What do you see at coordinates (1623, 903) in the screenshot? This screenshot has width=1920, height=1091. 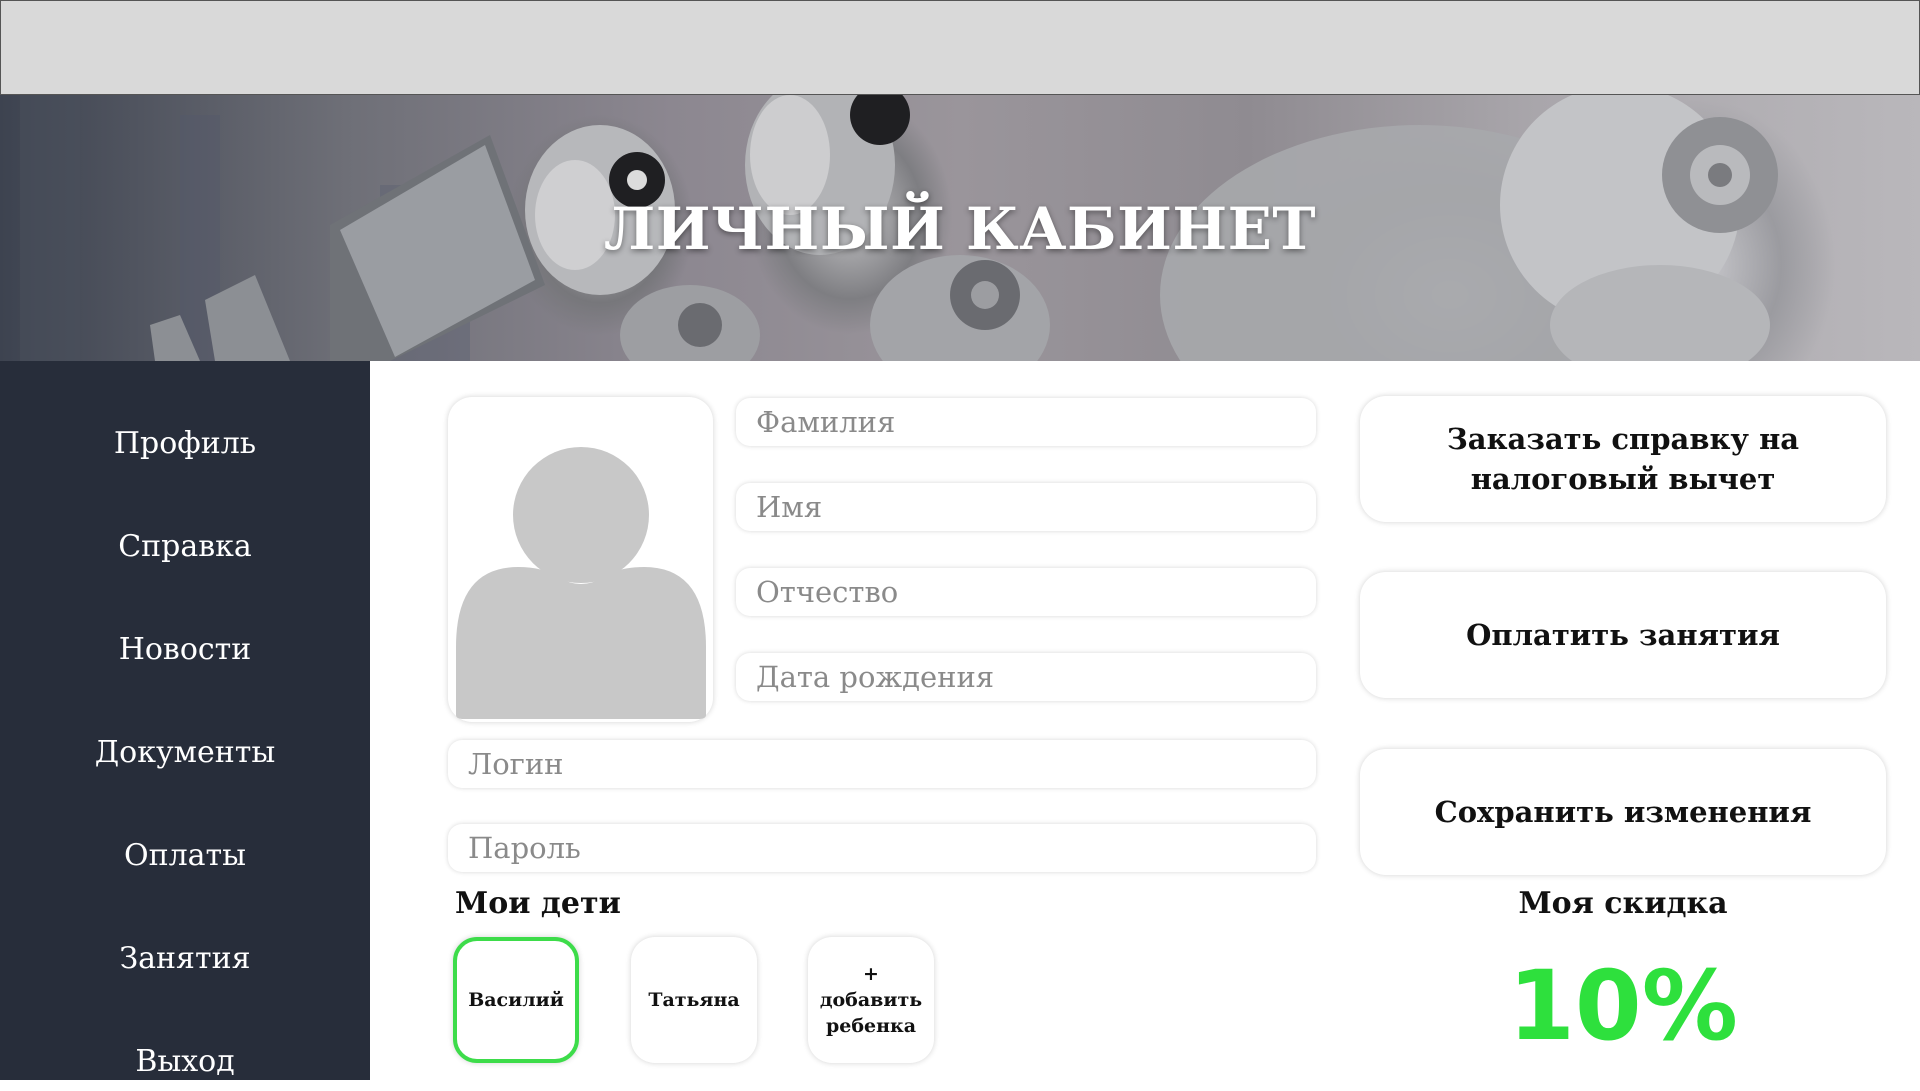 I see `discount-title: Моя скидка` at bounding box center [1623, 903].